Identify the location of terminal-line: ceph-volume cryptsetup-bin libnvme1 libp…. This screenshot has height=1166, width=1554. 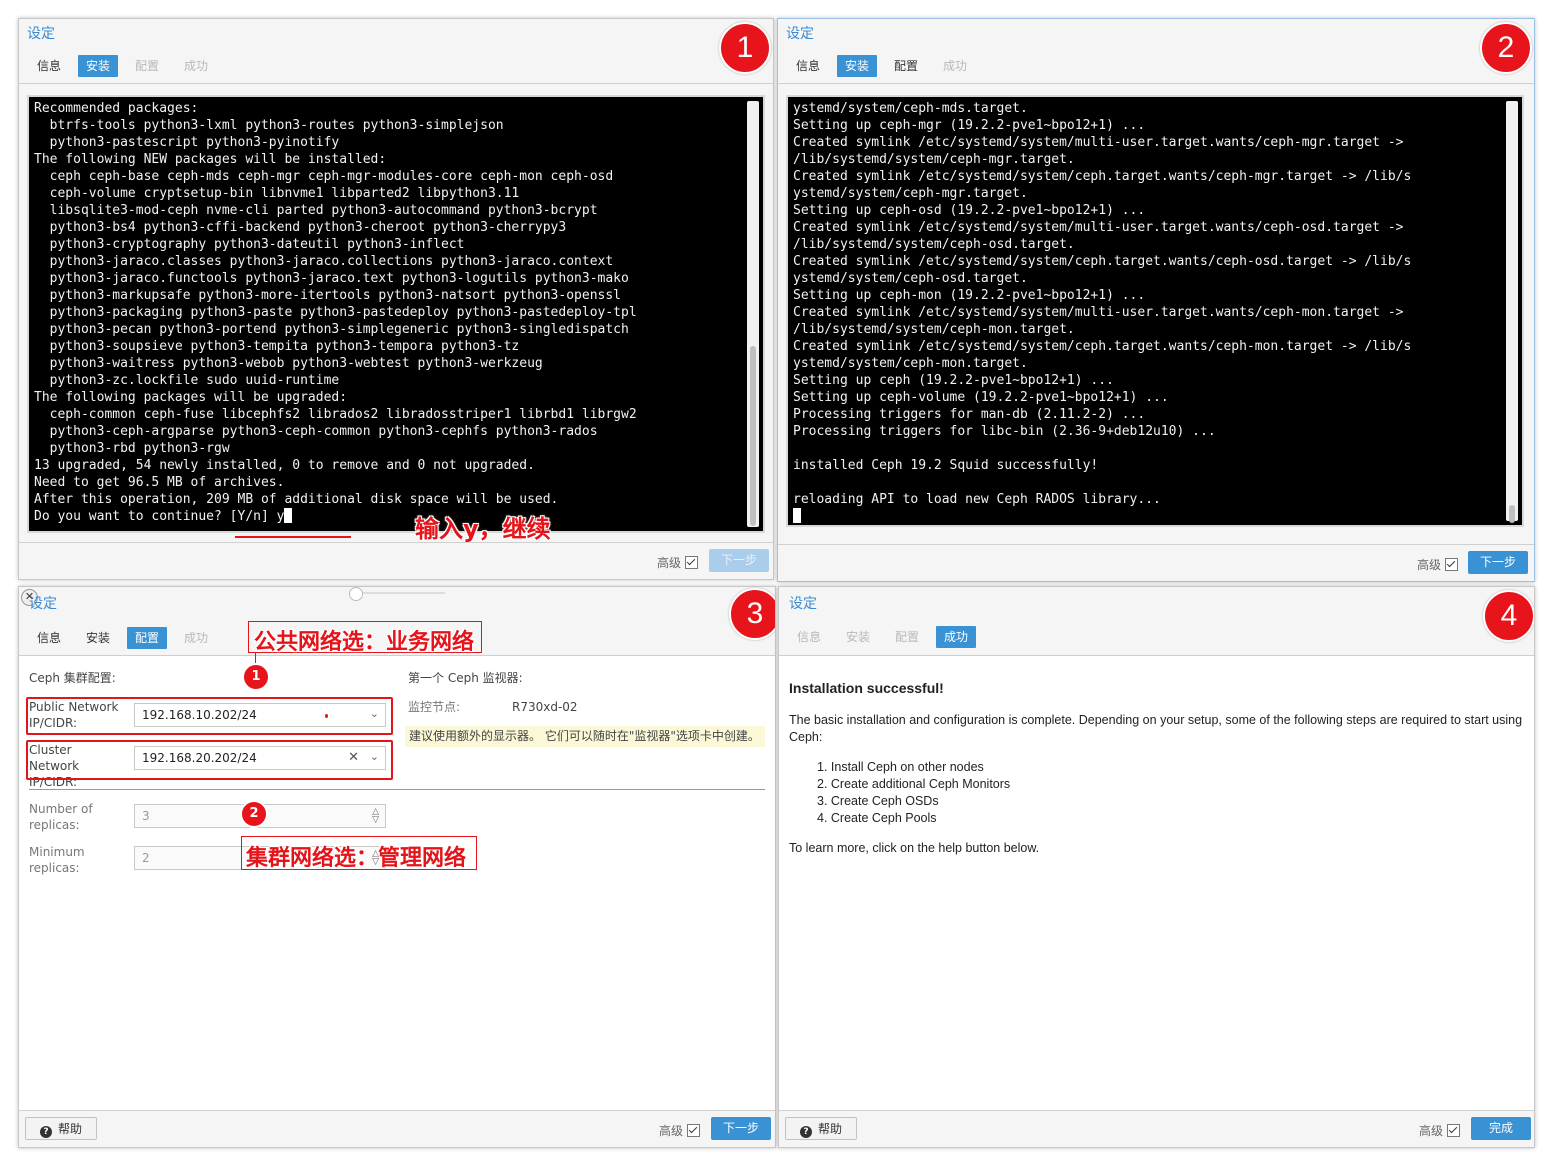
(284, 193).